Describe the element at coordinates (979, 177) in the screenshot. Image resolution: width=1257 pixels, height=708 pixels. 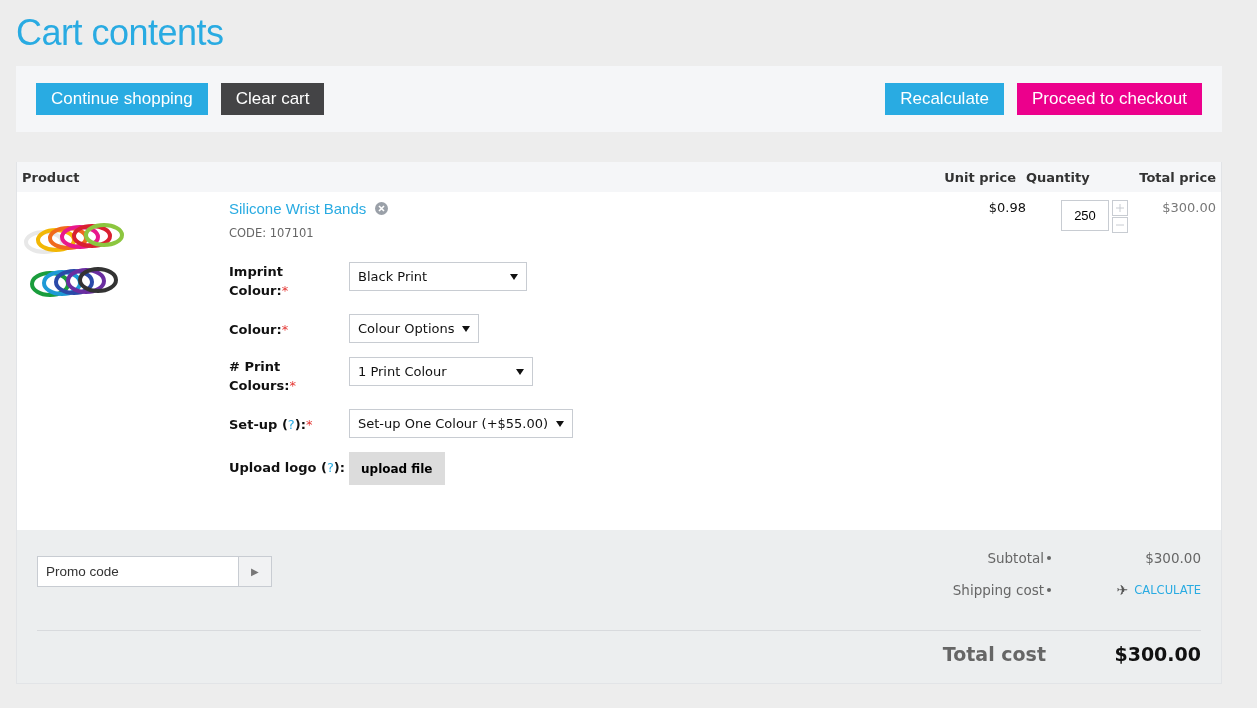
I see `column-header: Unit price` at that location.